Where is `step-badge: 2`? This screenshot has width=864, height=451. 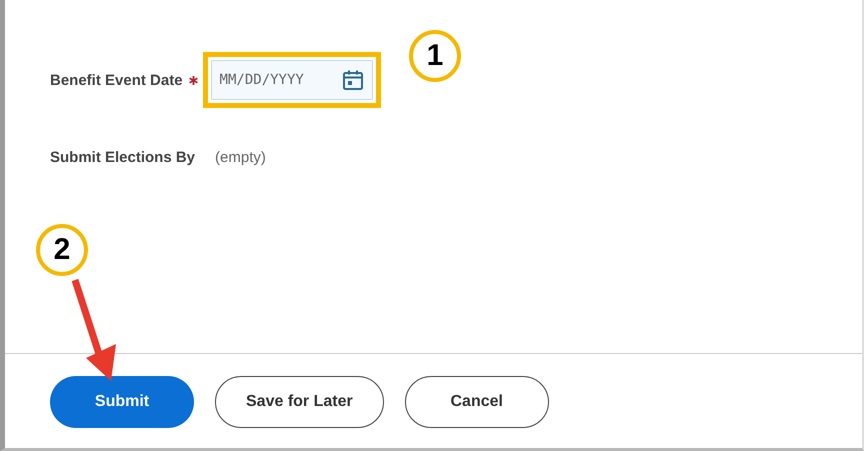
step-badge: 2 is located at coordinates (62, 250).